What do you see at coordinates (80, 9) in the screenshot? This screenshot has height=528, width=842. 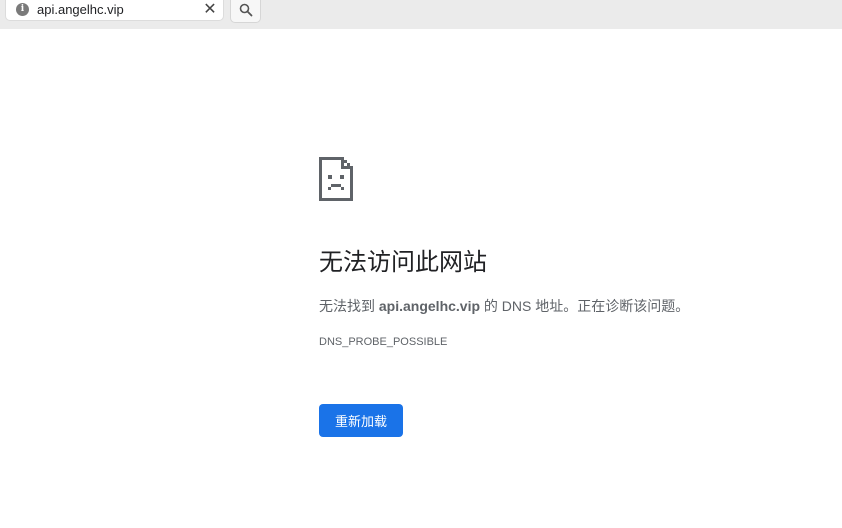 I see `tab-title: api.angelhc.vip` at bounding box center [80, 9].